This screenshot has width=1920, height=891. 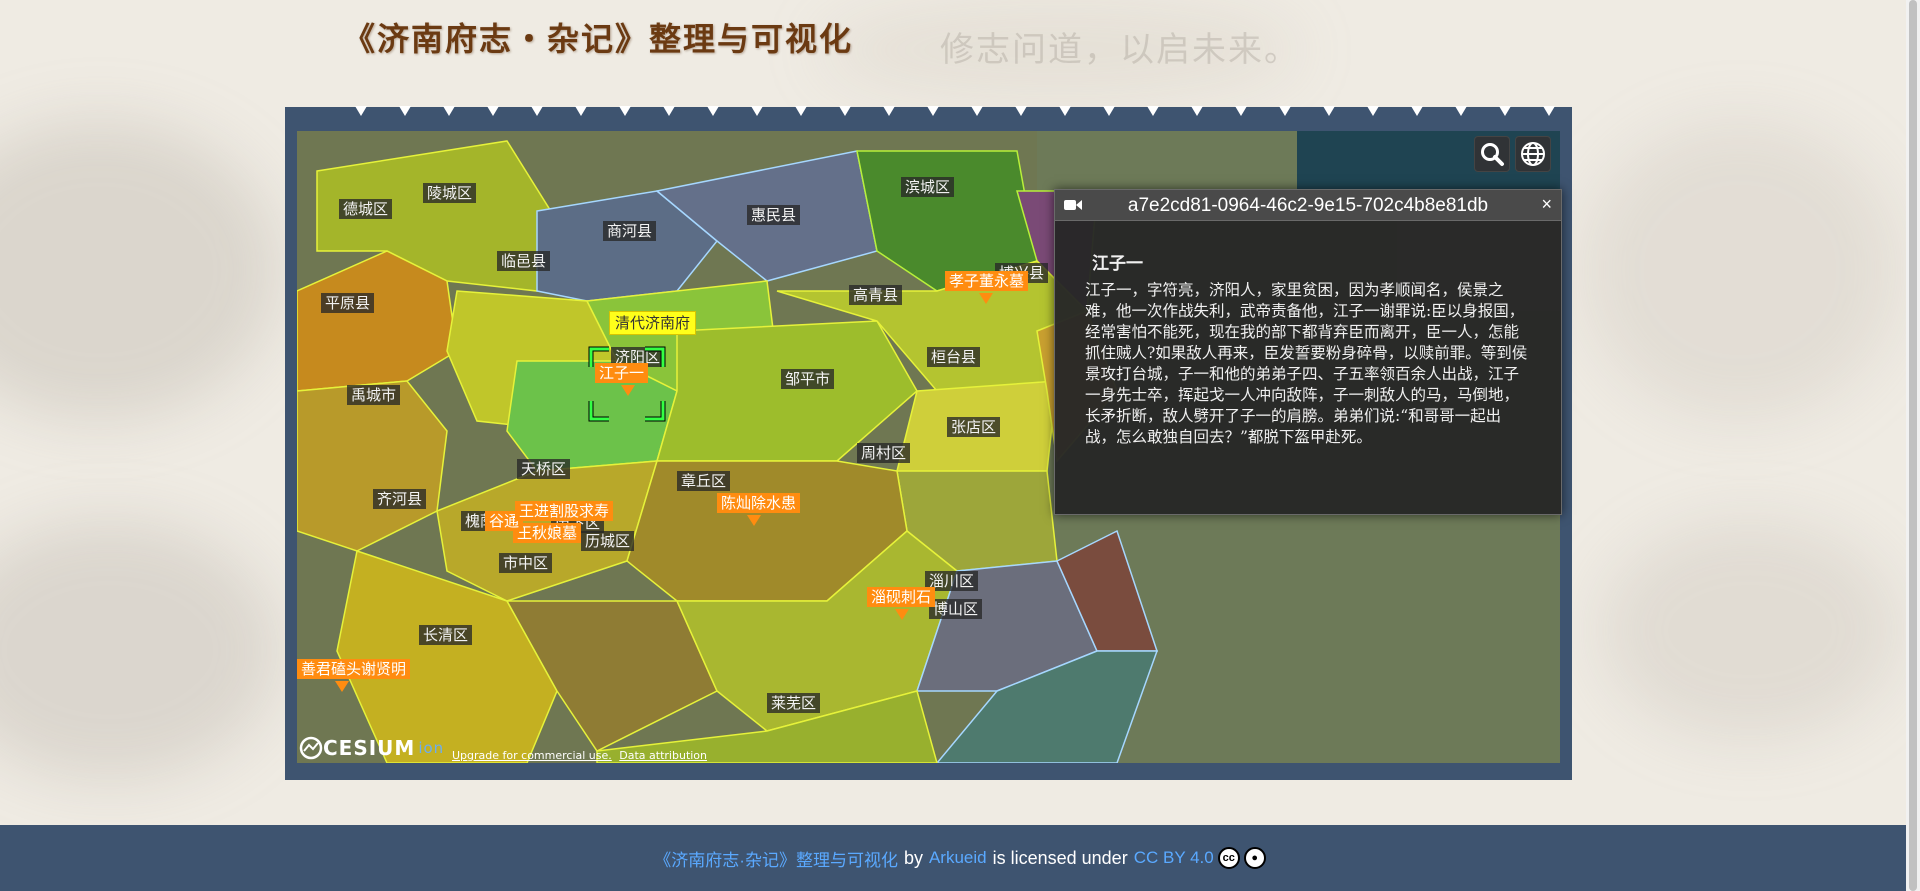 What do you see at coordinates (450, 193) in the screenshot?
I see `region-label-lingcheng: 陵城区` at bounding box center [450, 193].